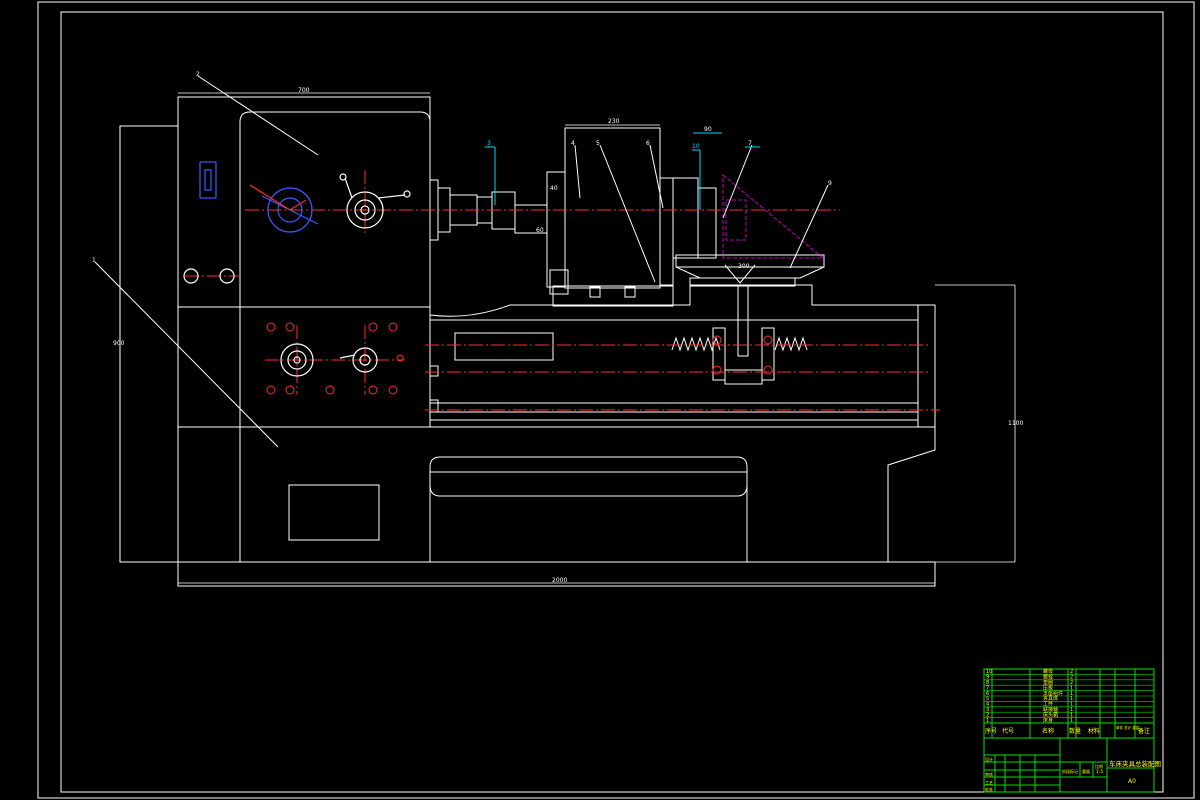  Describe the element at coordinates (1099, 766) in the screenshot. I see `label-ratio: 比例` at that location.